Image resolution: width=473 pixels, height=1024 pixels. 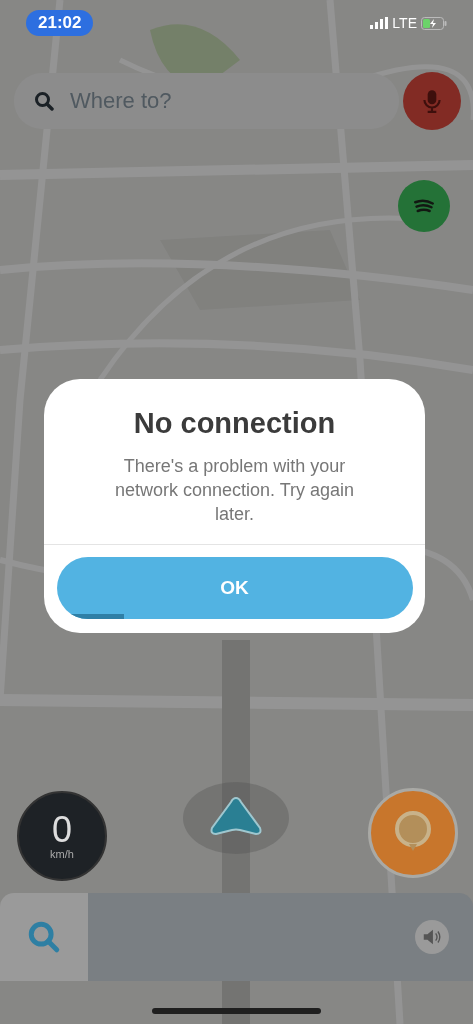 I want to click on battery-icon, so click(x=434, y=23).